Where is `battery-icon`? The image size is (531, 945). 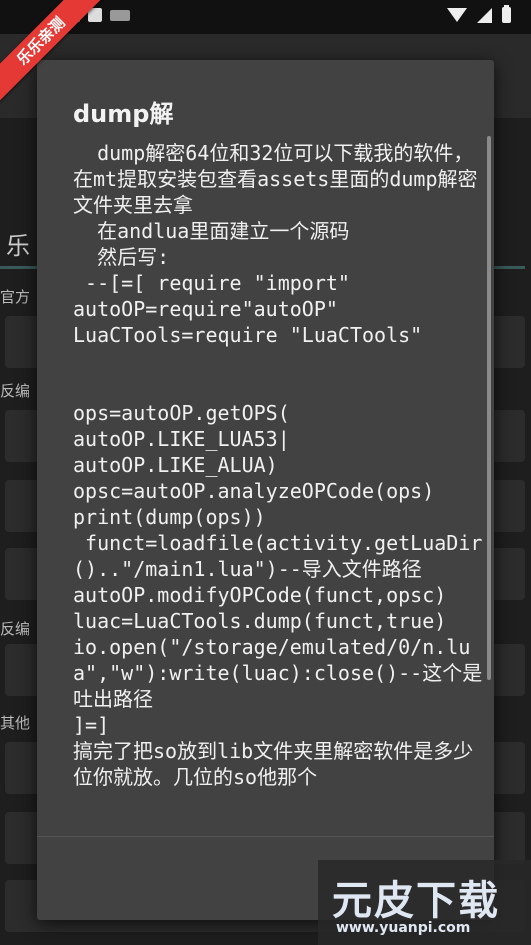 battery-icon is located at coordinates (506, 14).